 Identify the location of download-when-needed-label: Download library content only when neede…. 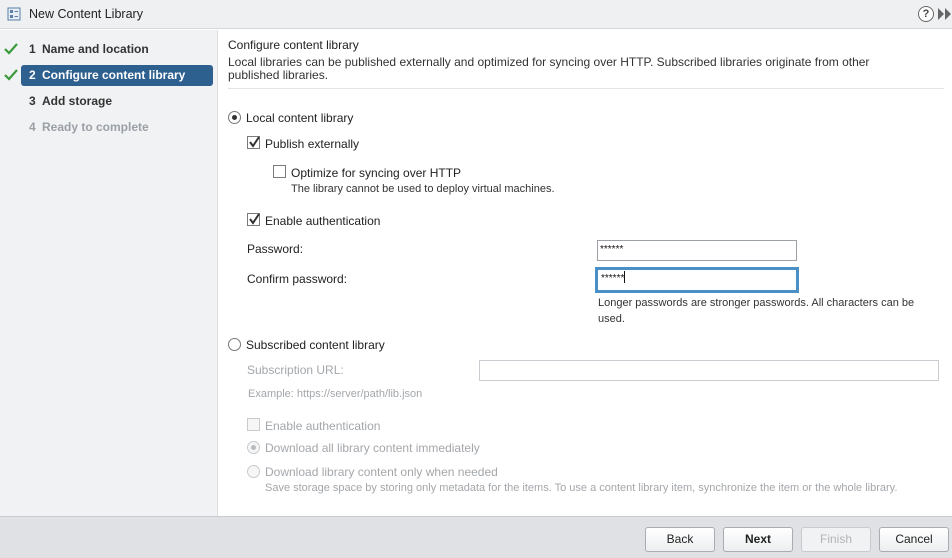
(381, 472).